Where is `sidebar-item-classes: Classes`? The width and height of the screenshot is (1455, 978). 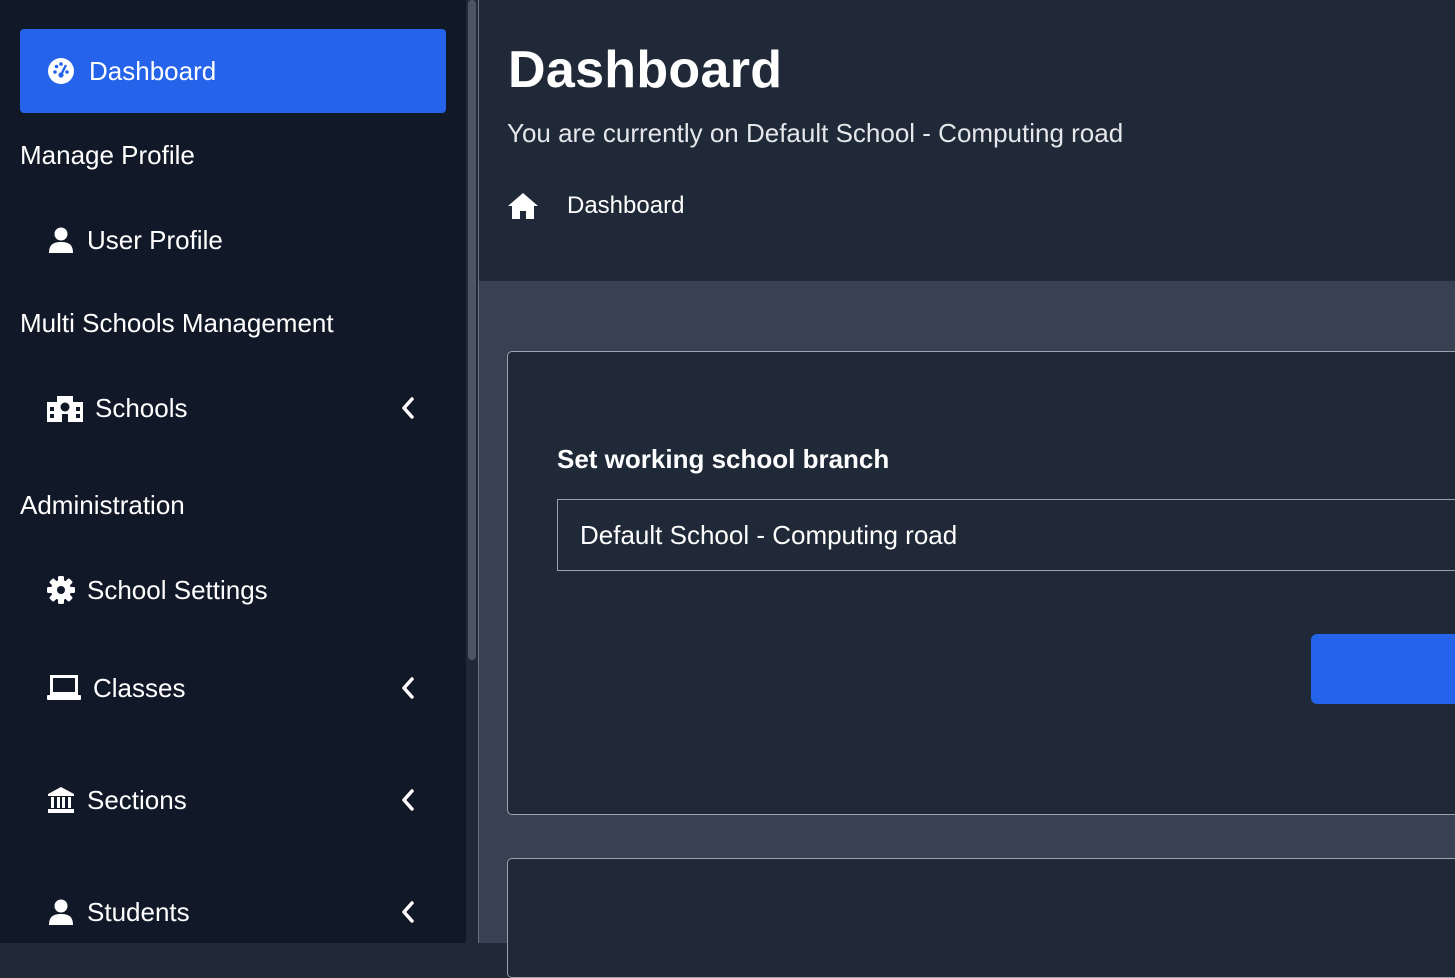
sidebar-item-classes: Classes is located at coordinates (237, 688).